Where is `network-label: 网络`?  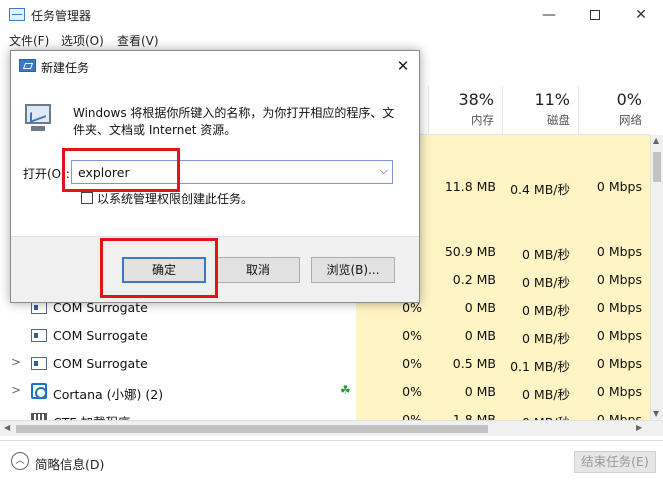
network-label: 网络 is located at coordinates (630, 120).